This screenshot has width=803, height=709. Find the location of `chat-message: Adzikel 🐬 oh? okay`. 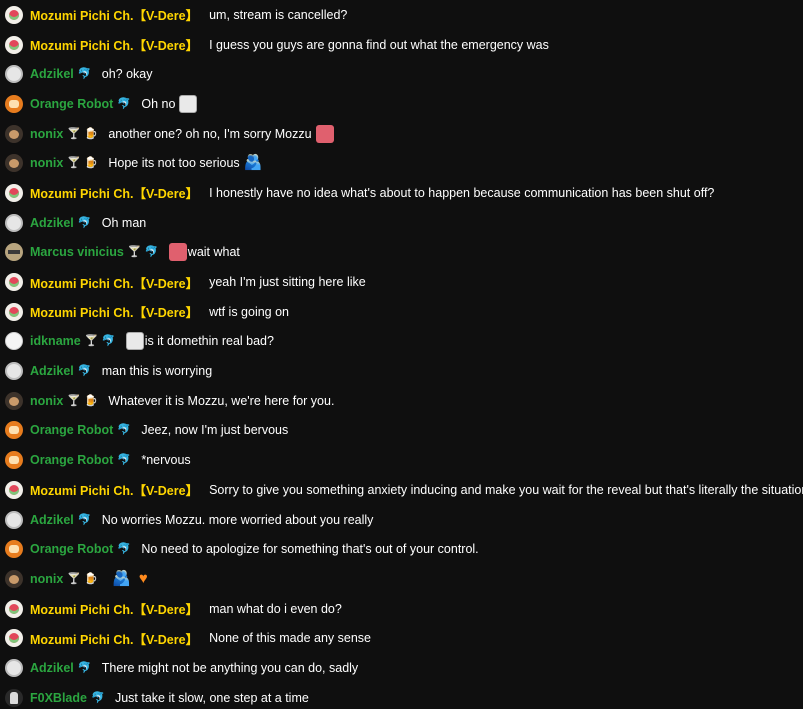

chat-message: Adzikel 🐬 oh? okay is located at coordinates (401, 74).